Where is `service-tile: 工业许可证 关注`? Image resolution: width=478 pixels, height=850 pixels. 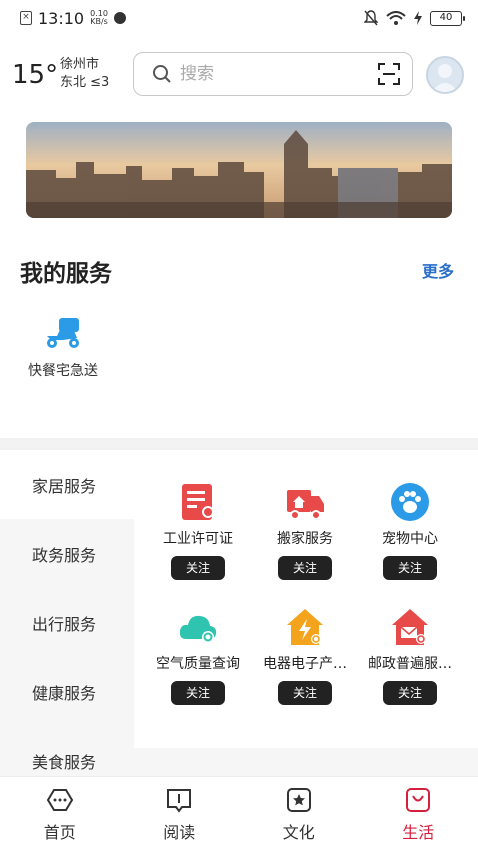
service-tile: 工业许可证 关注 is located at coordinates (198, 531).